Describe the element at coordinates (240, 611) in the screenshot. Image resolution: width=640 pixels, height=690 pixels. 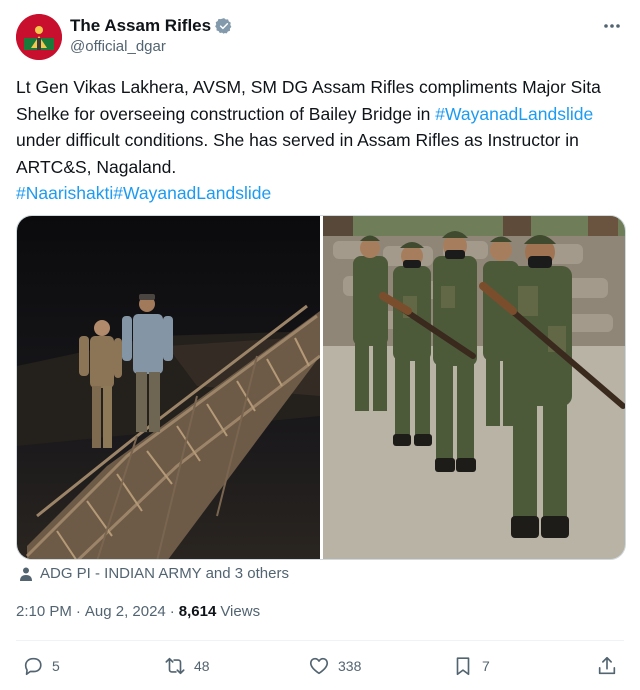
I see `views-label: Views` at that location.